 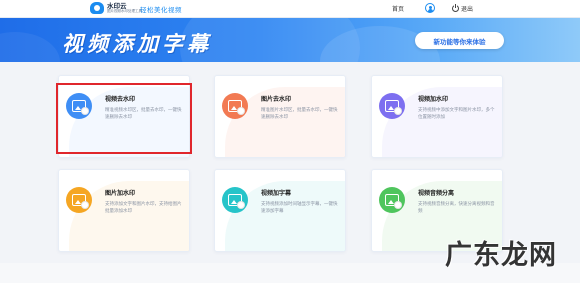 I want to click on card-title: 图片去水印, so click(x=276, y=99).